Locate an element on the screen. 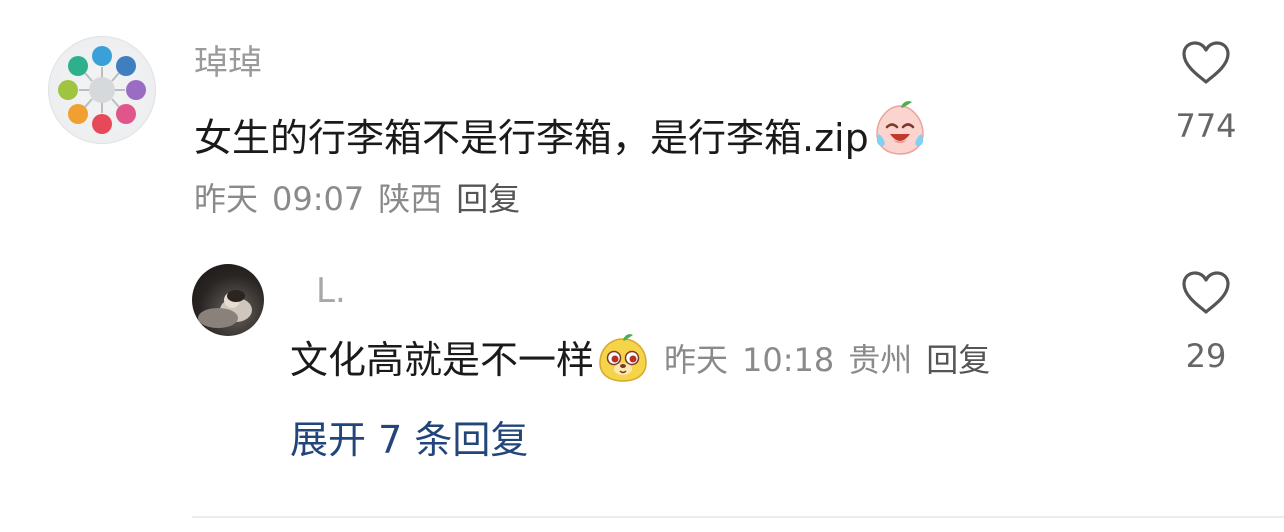 The height and width of the screenshot is (532, 1284). reply-like-button: 29 is located at coordinates (1206, 323).